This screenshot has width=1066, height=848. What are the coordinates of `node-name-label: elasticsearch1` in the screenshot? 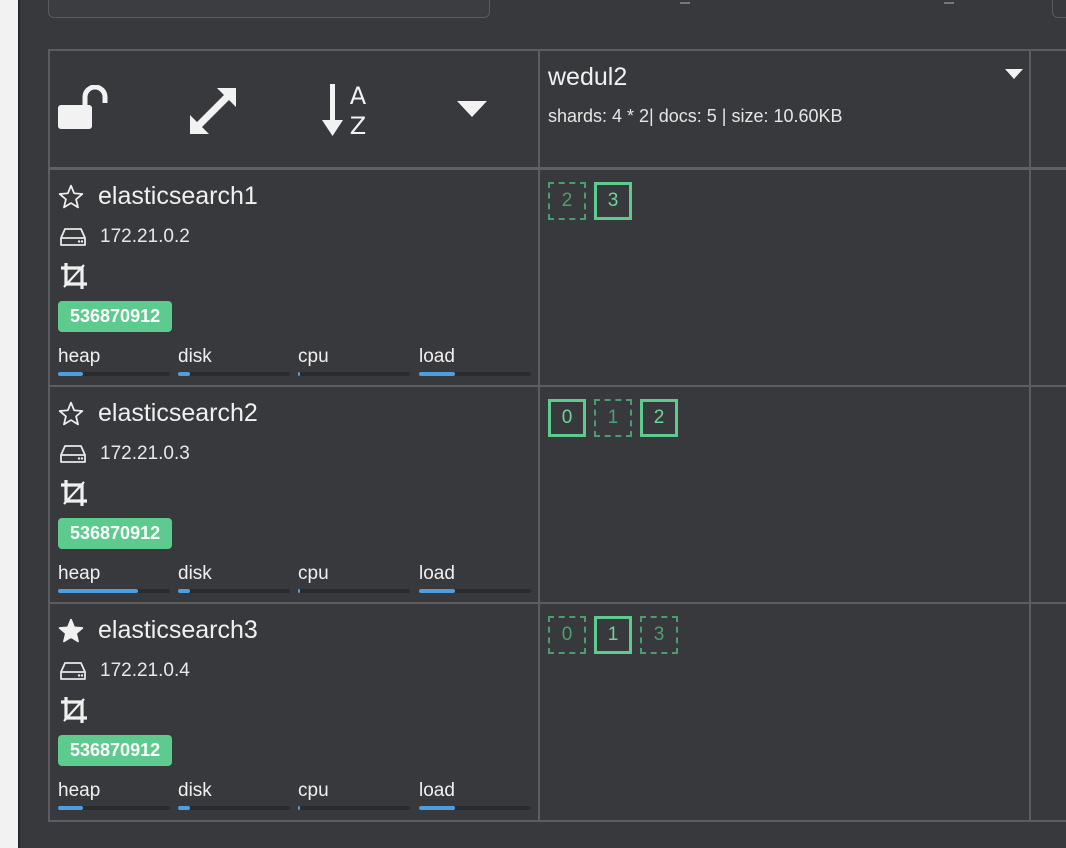 It's located at (178, 196).